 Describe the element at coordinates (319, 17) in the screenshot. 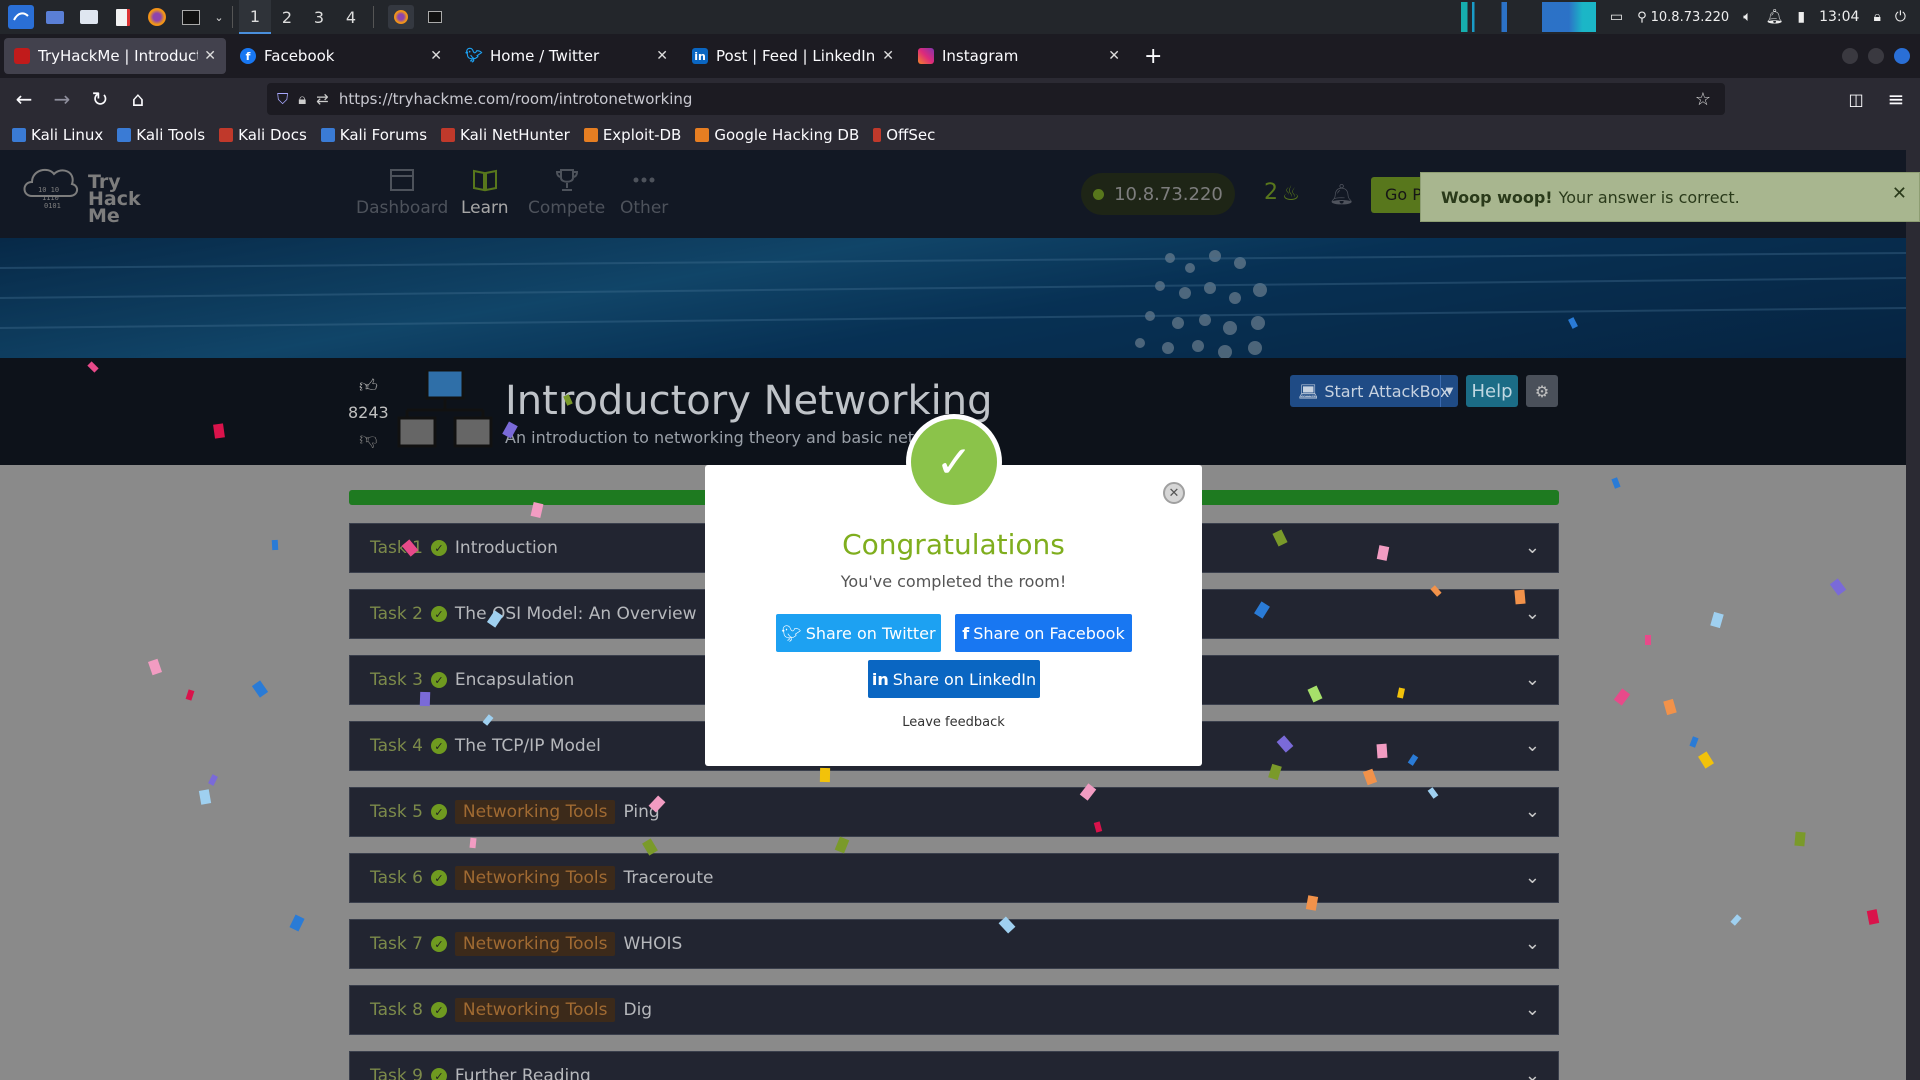

I see `workspace-3: 3` at that location.